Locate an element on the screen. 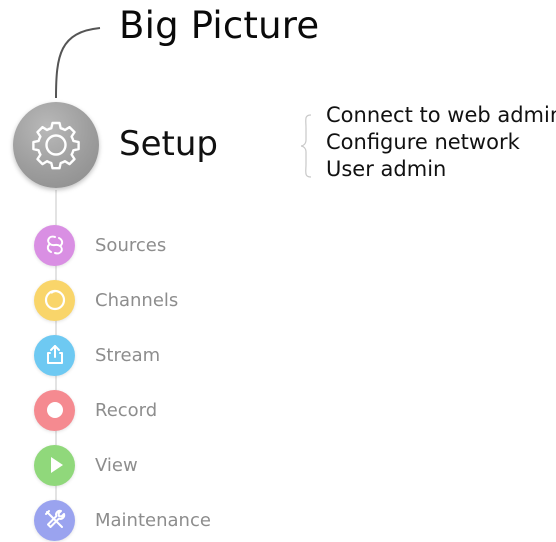  setup-button is located at coordinates (56, 145).